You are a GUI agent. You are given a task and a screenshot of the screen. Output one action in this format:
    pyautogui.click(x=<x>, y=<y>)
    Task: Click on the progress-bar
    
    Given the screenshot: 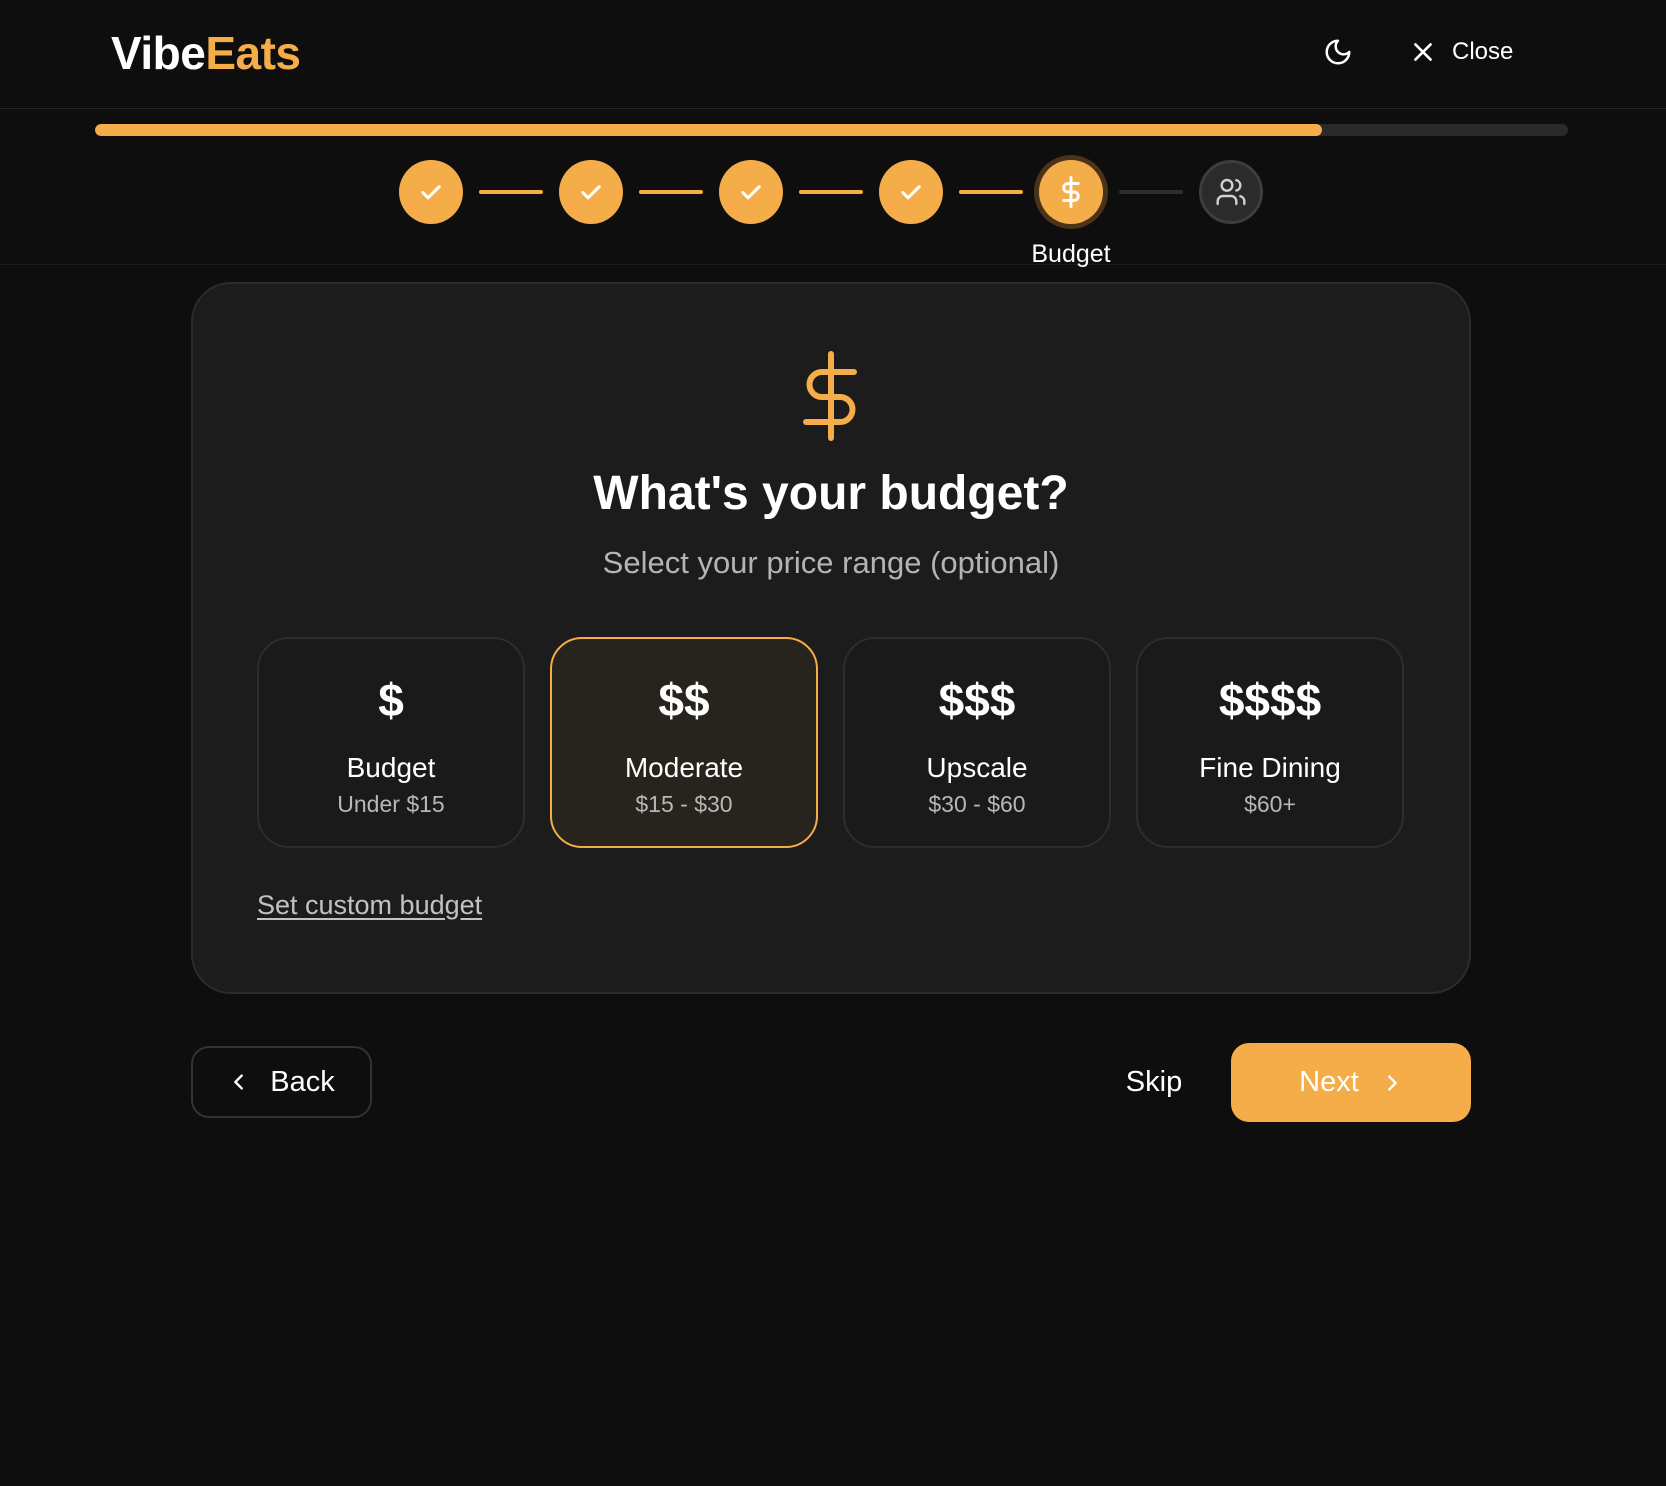 What is the action you would take?
    pyautogui.click(x=831, y=130)
    